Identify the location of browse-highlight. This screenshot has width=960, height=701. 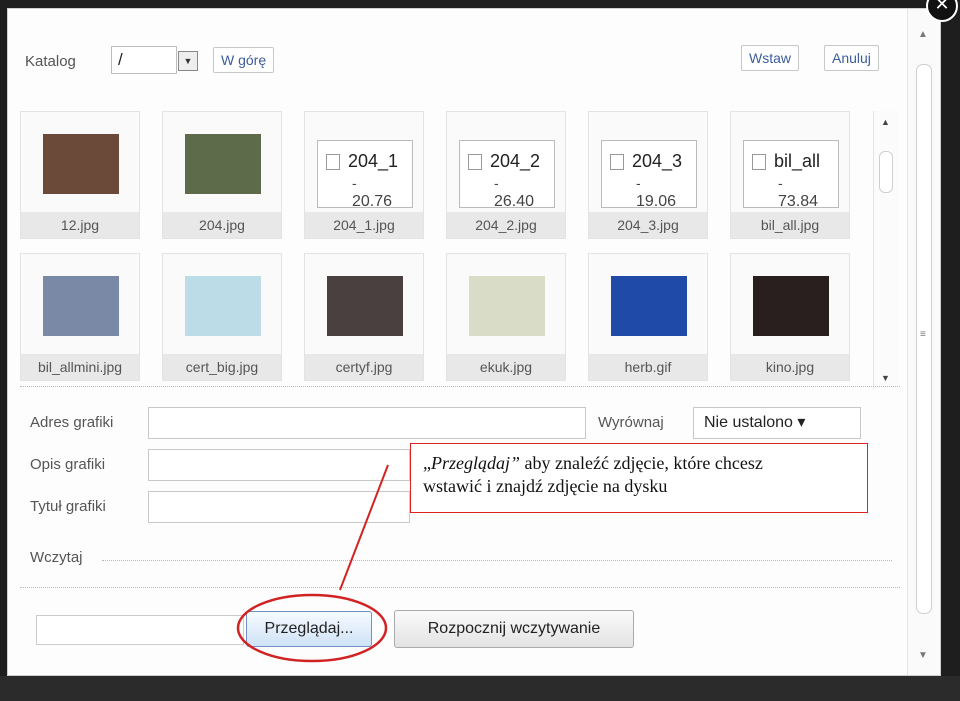
(312, 628).